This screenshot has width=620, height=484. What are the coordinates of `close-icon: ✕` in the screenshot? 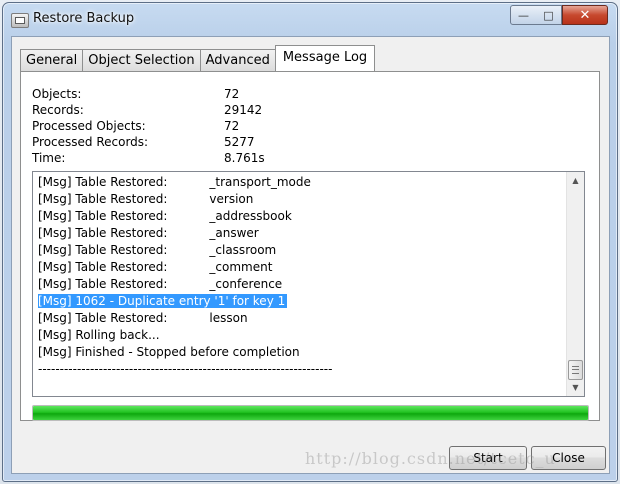 It's located at (585, 15).